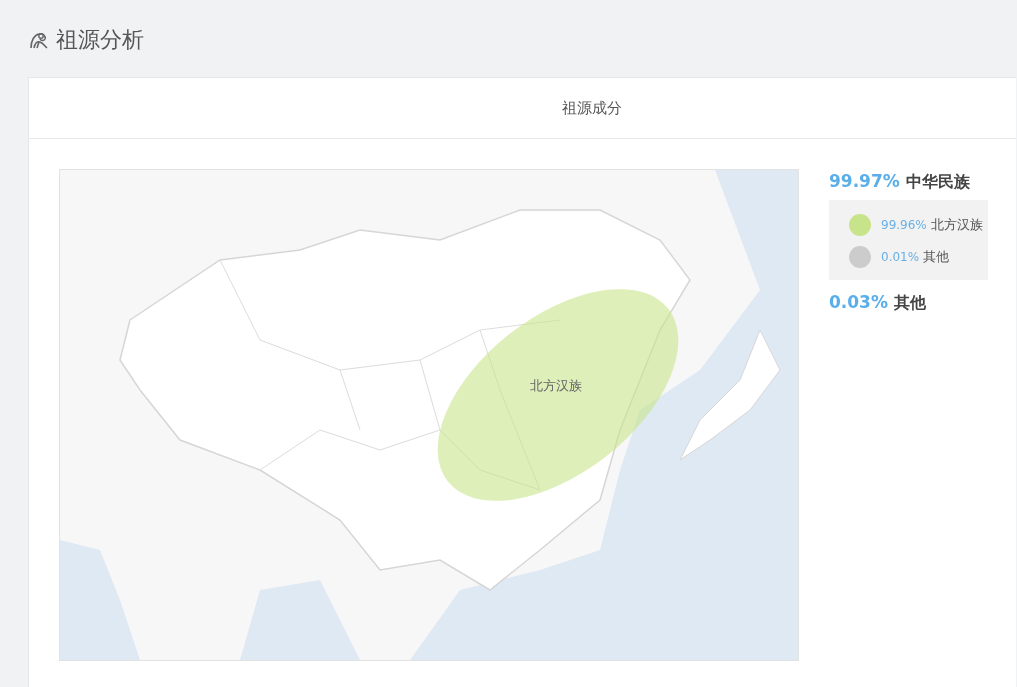 The image size is (1017, 687). I want to click on group-name: 中华民族, so click(937, 182).